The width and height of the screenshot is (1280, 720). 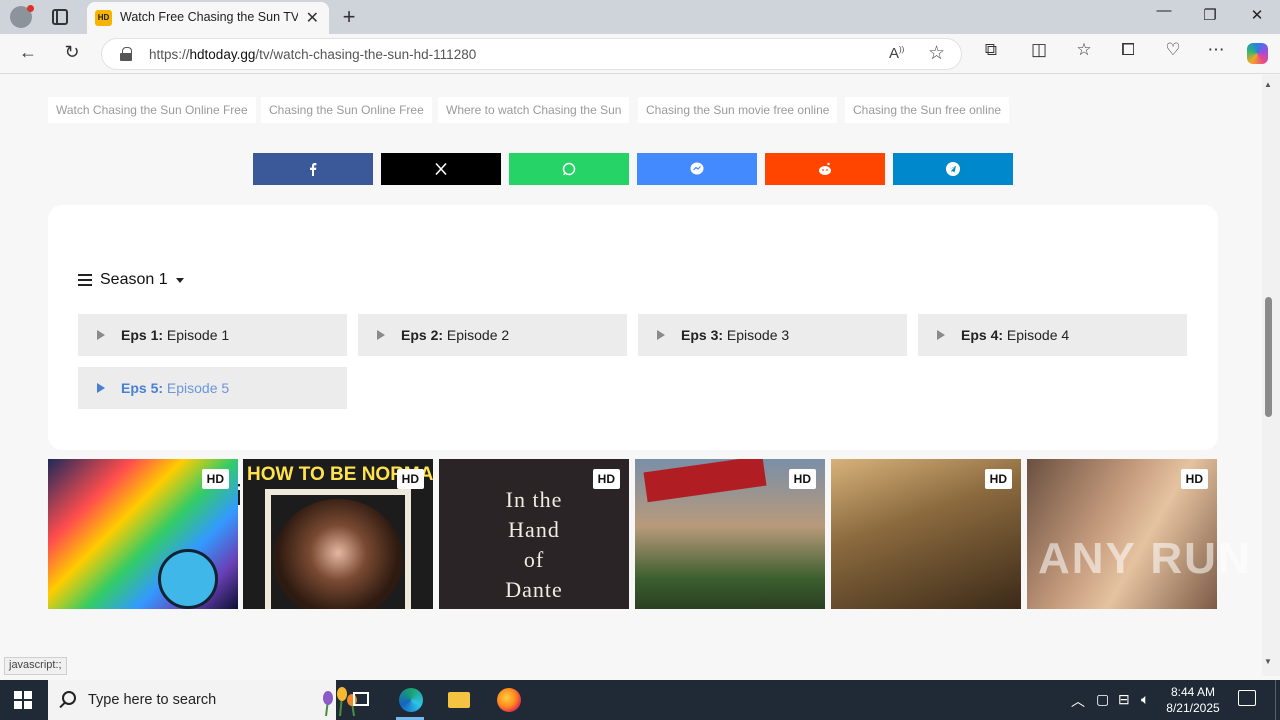 I want to click on poster-card: In the Hand of Dante HD, so click(x=534, y=534).